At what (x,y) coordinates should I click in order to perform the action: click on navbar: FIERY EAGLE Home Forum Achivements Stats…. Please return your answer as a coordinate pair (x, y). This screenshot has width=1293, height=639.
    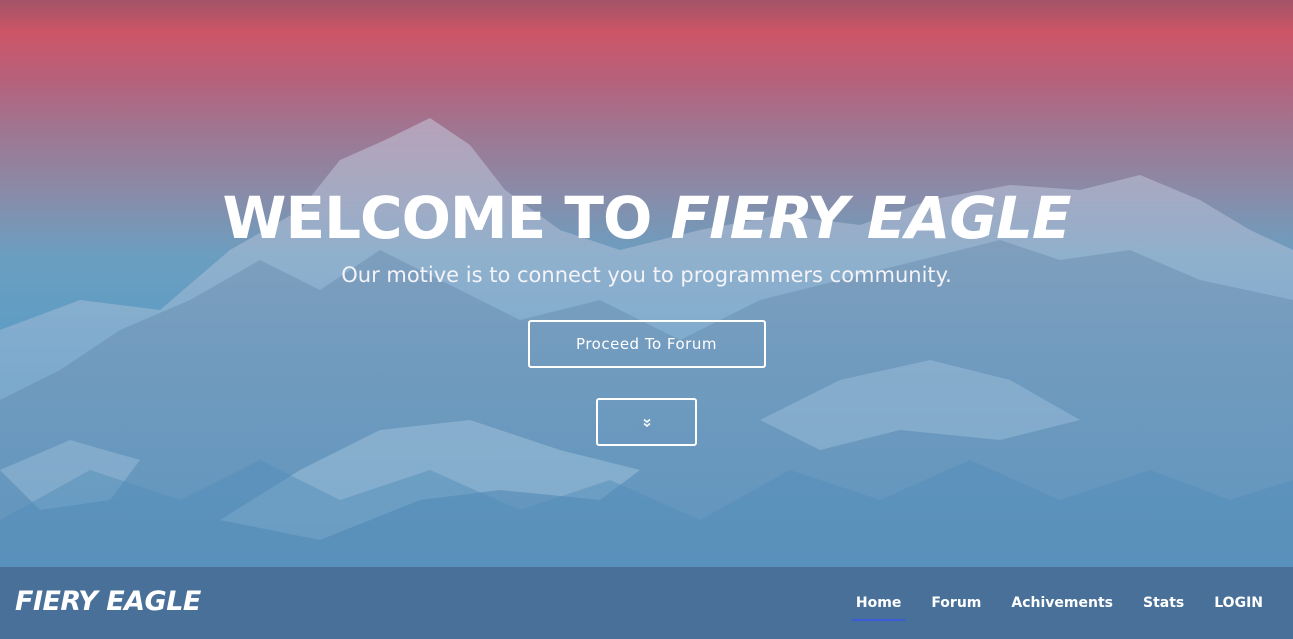
    Looking at the image, I should click on (646, 603).